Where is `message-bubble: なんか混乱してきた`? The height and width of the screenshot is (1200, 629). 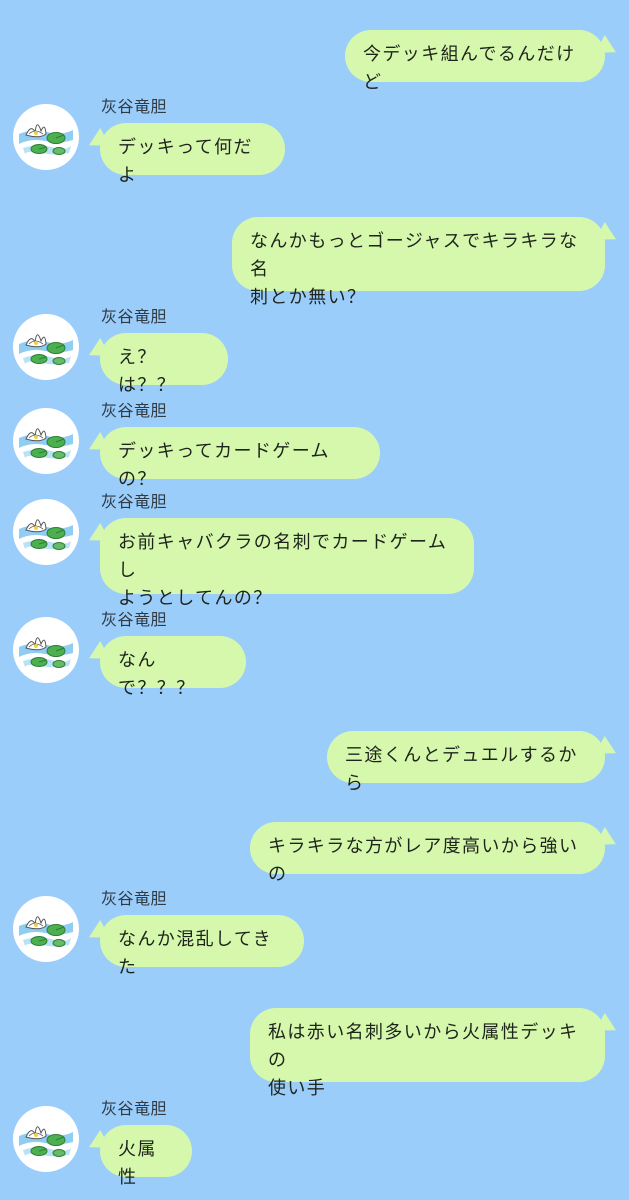
message-bubble: なんか混乱してきた is located at coordinates (202, 946).